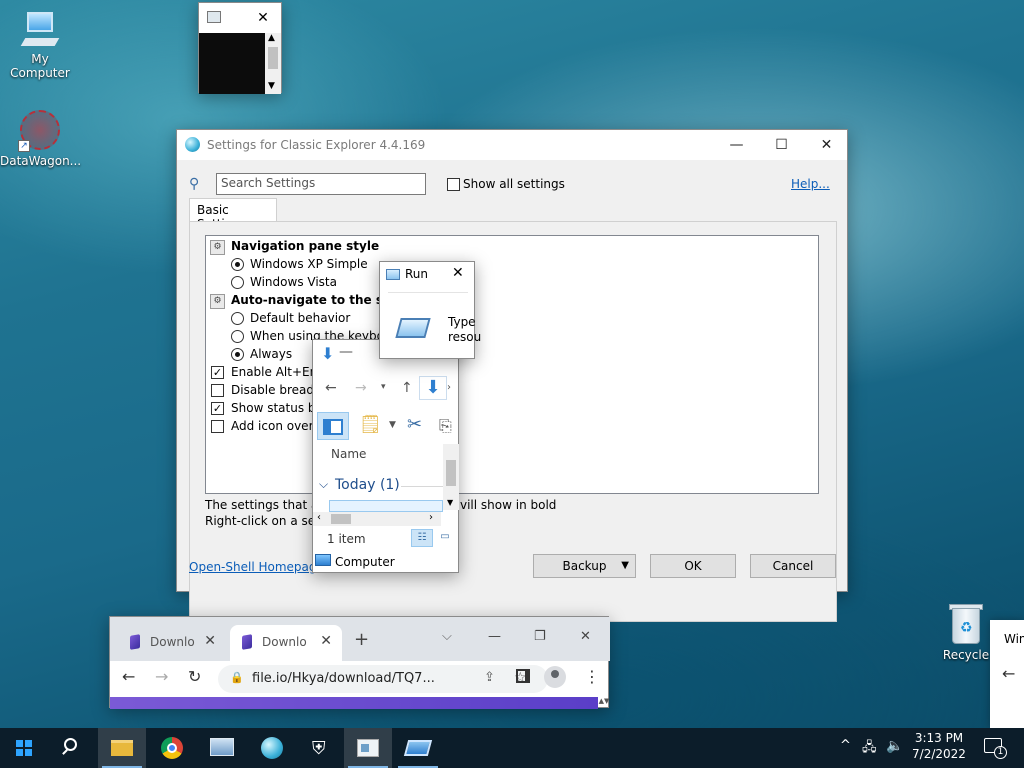 Image resolution: width=1024 pixels, height=768 pixels. What do you see at coordinates (966, 624) in the screenshot?
I see `recycle-bin-icon: ♻` at bounding box center [966, 624].